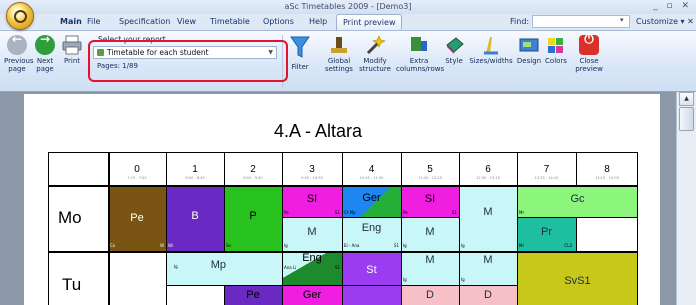 This screenshot has height=305, width=696. Describe the element at coordinates (137, 169) in the screenshot. I see `period-header: 0` at that location.